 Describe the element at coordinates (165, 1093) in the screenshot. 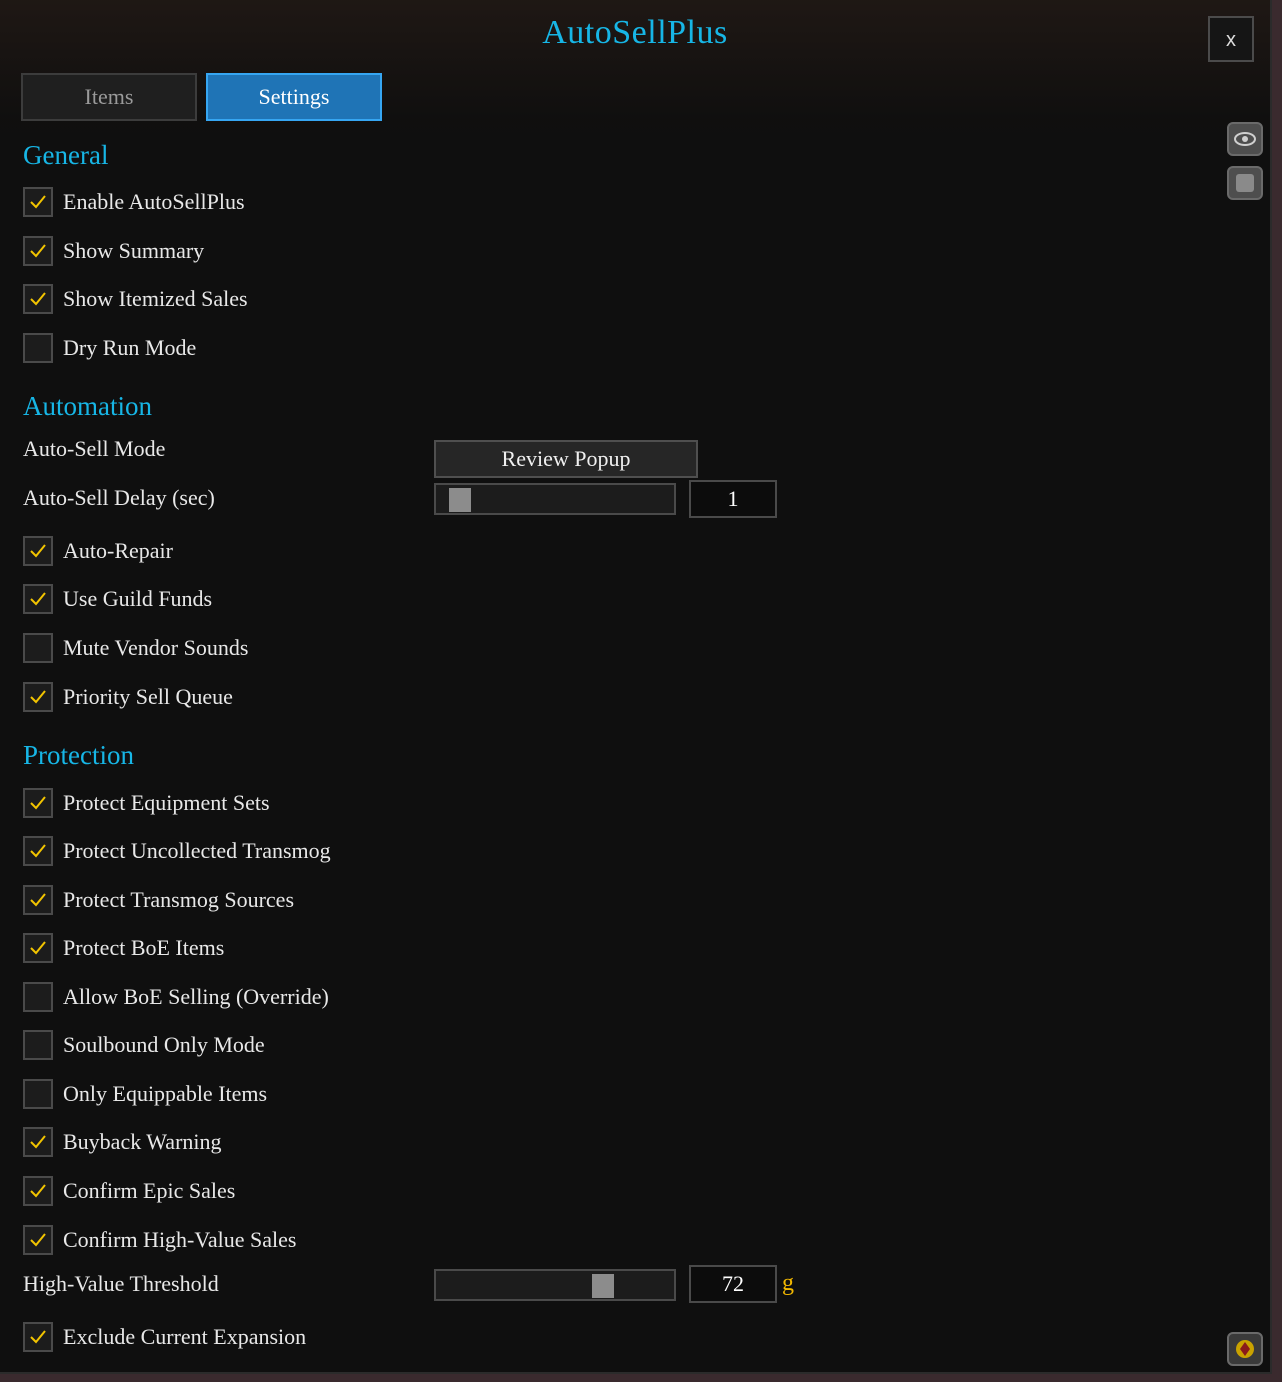

I see `option-label: Only Equippable Items` at that location.